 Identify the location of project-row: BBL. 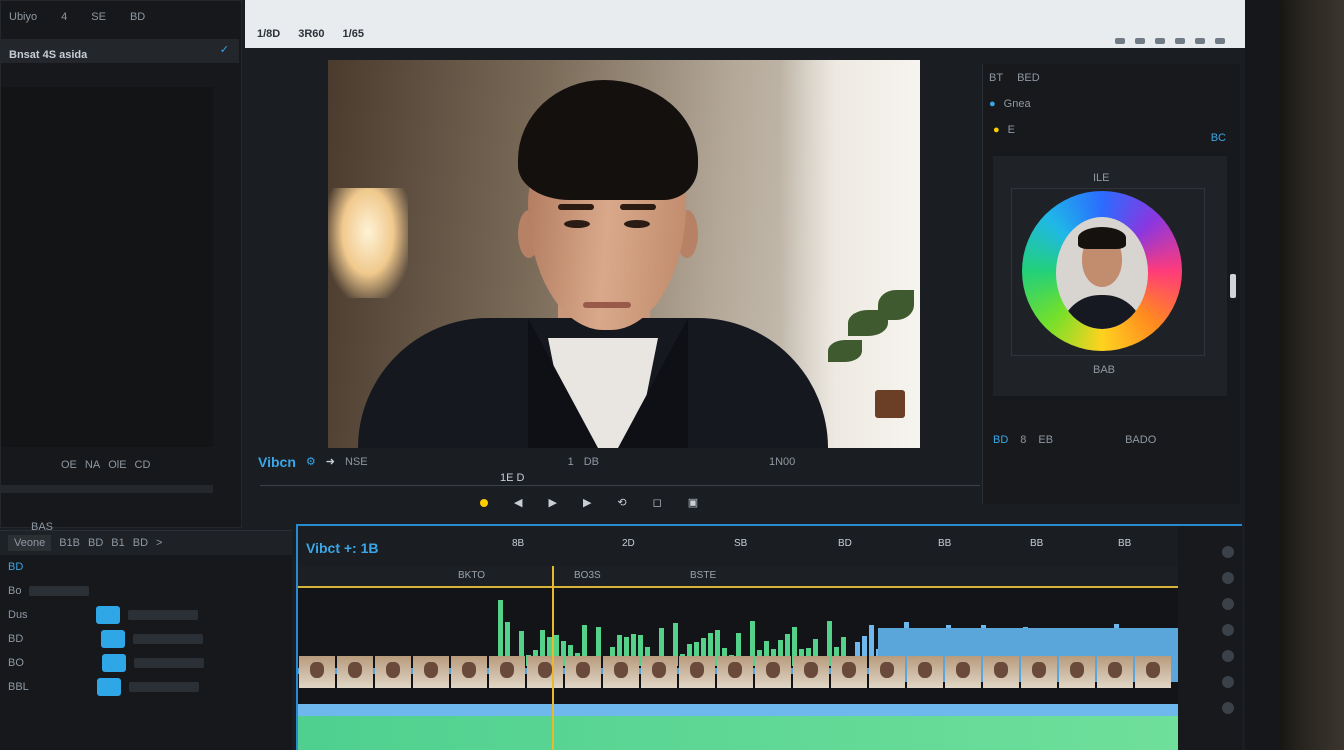
(146, 687).